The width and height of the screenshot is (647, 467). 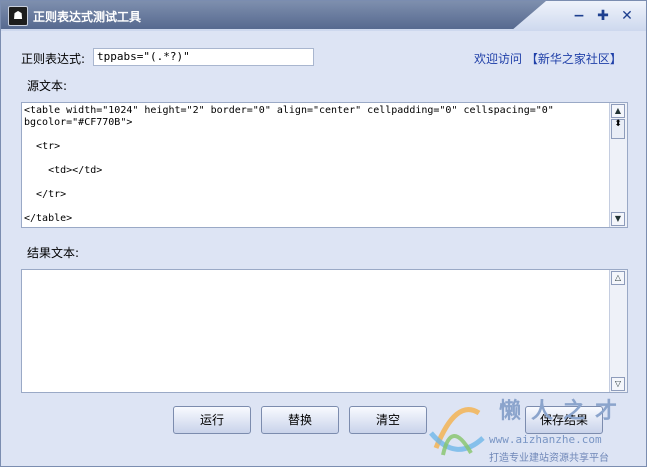 What do you see at coordinates (618, 384) in the screenshot?
I see `scroll-down-icon: ▽` at bounding box center [618, 384].